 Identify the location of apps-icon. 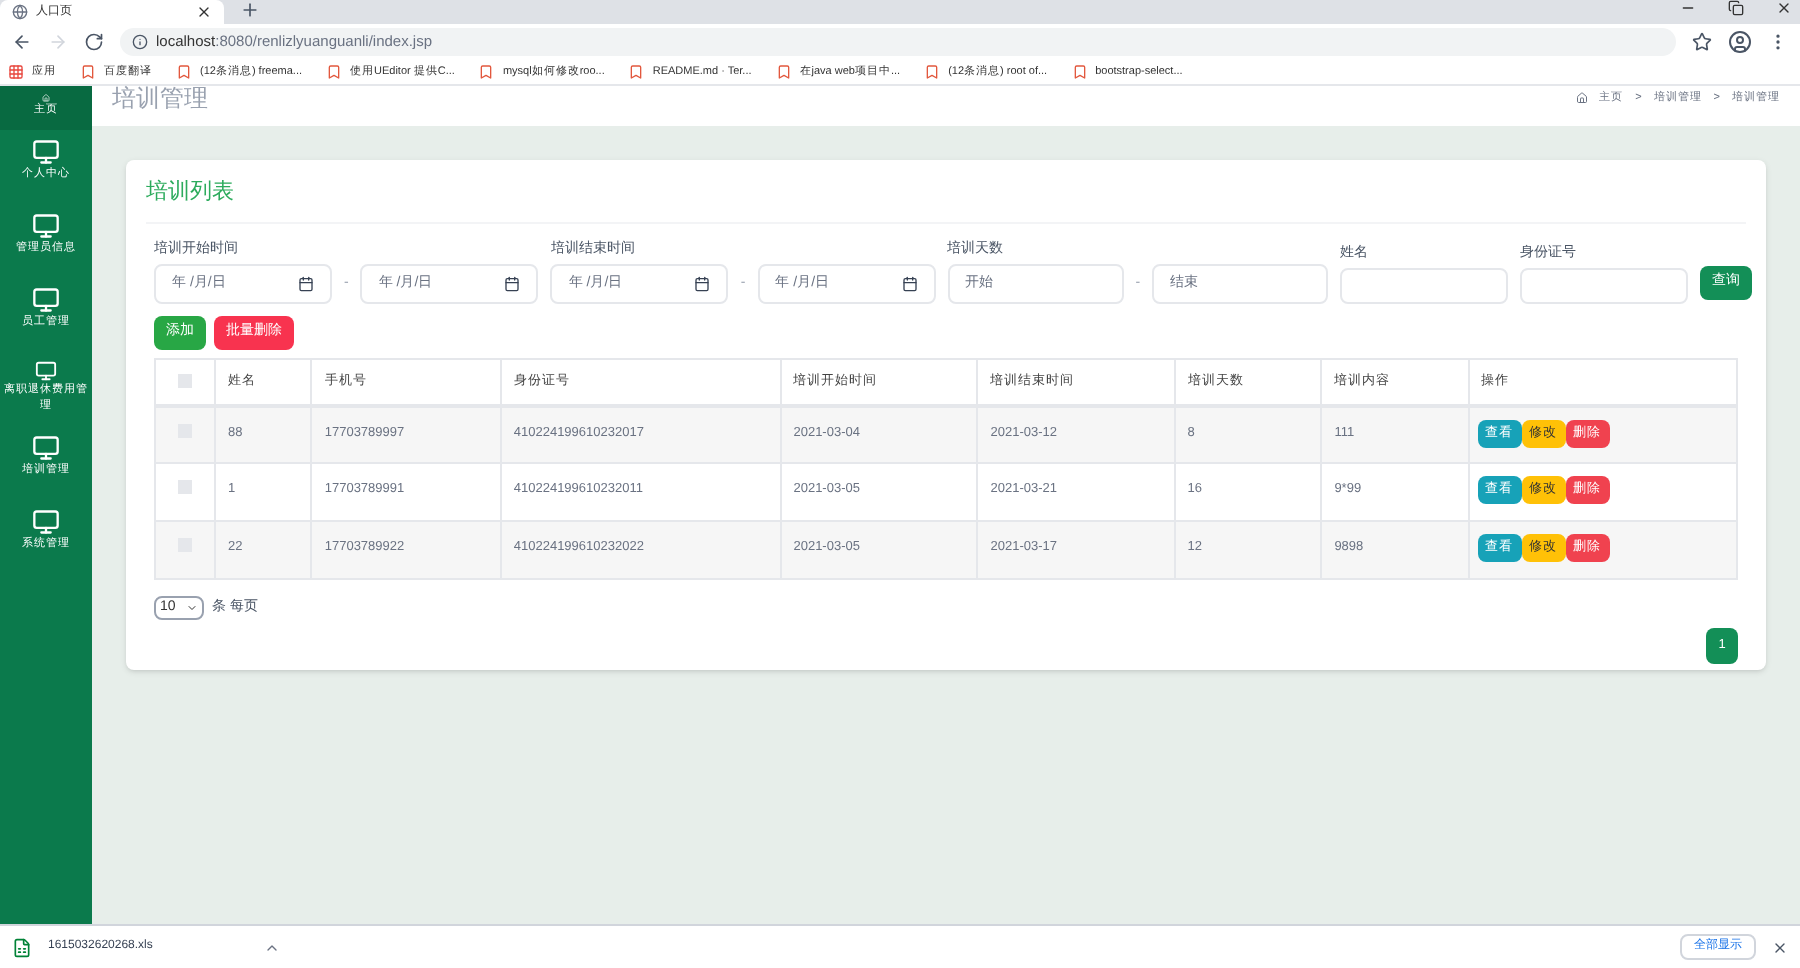
(16, 72).